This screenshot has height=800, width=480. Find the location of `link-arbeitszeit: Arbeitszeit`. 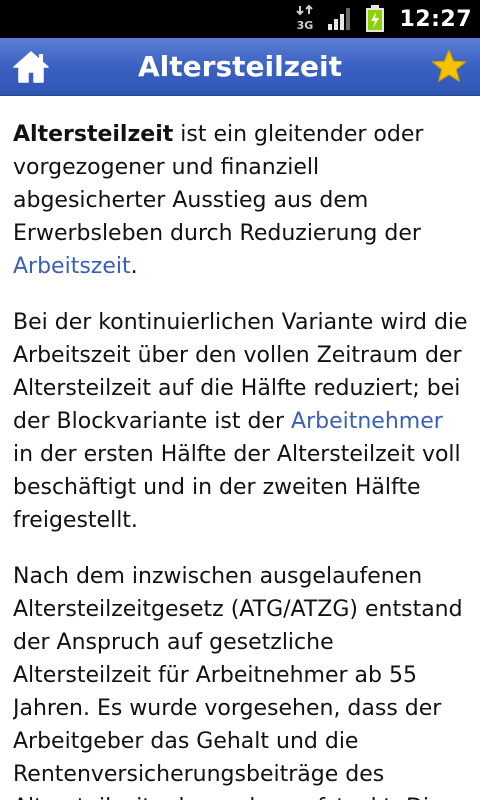

link-arbeitszeit: Arbeitszeit is located at coordinates (72, 266).